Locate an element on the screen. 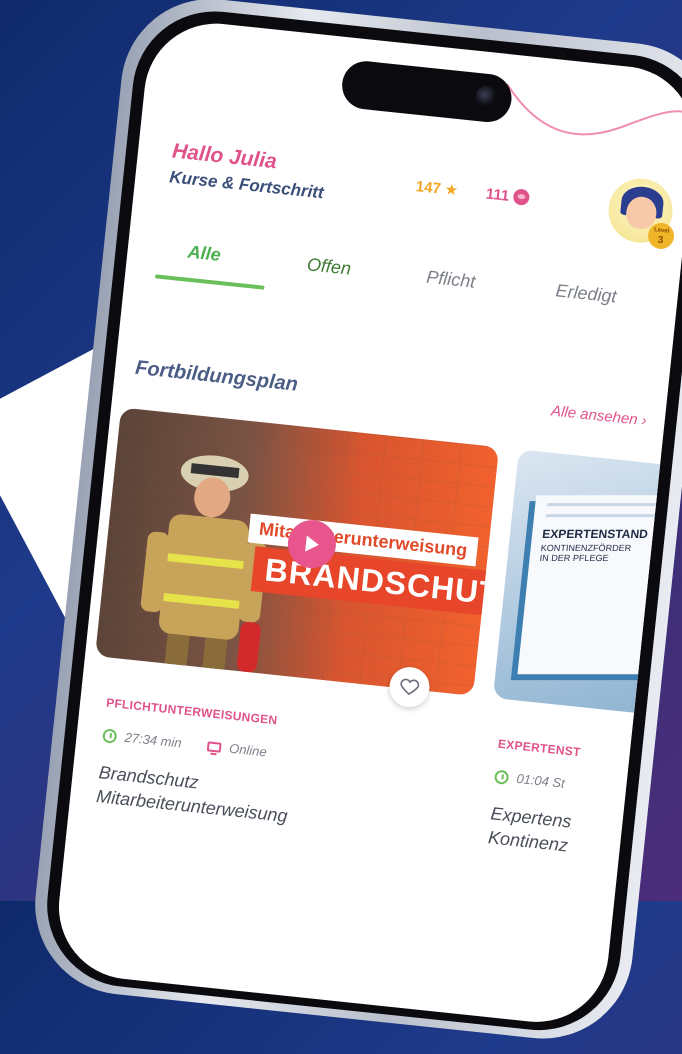  camera-icon is located at coordinates (486, 97).